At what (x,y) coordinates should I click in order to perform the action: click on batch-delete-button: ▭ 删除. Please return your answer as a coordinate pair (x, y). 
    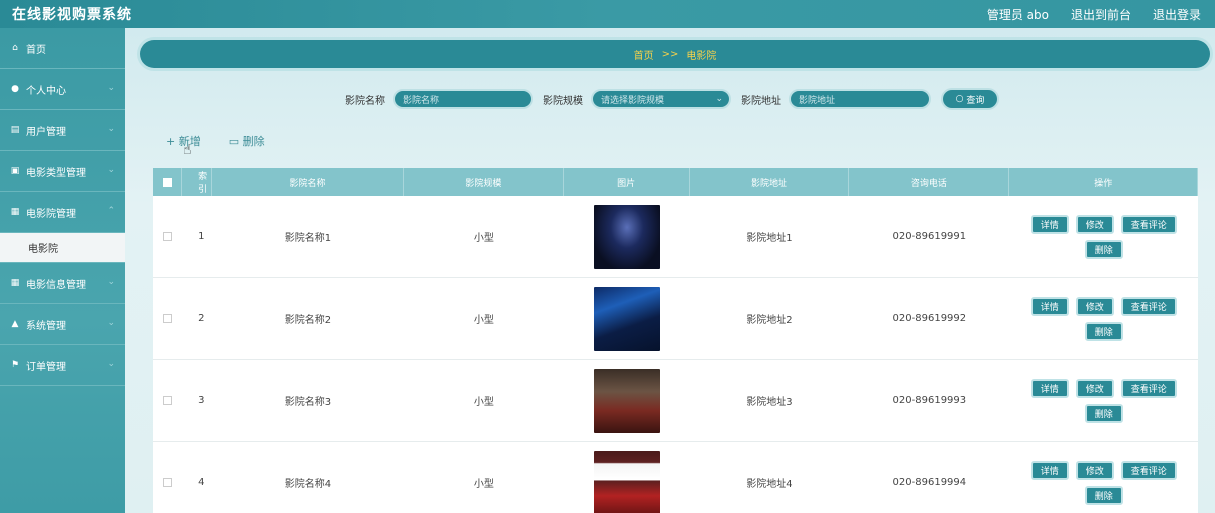
    Looking at the image, I should click on (247, 141).